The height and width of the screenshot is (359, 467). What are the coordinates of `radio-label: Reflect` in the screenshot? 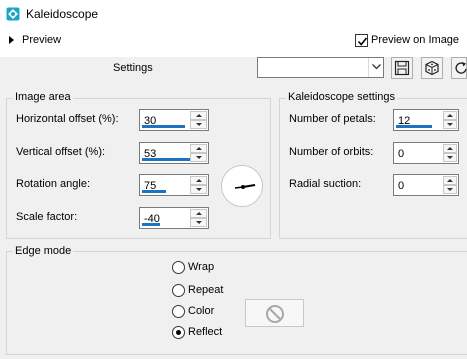 It's located at (205, 332).